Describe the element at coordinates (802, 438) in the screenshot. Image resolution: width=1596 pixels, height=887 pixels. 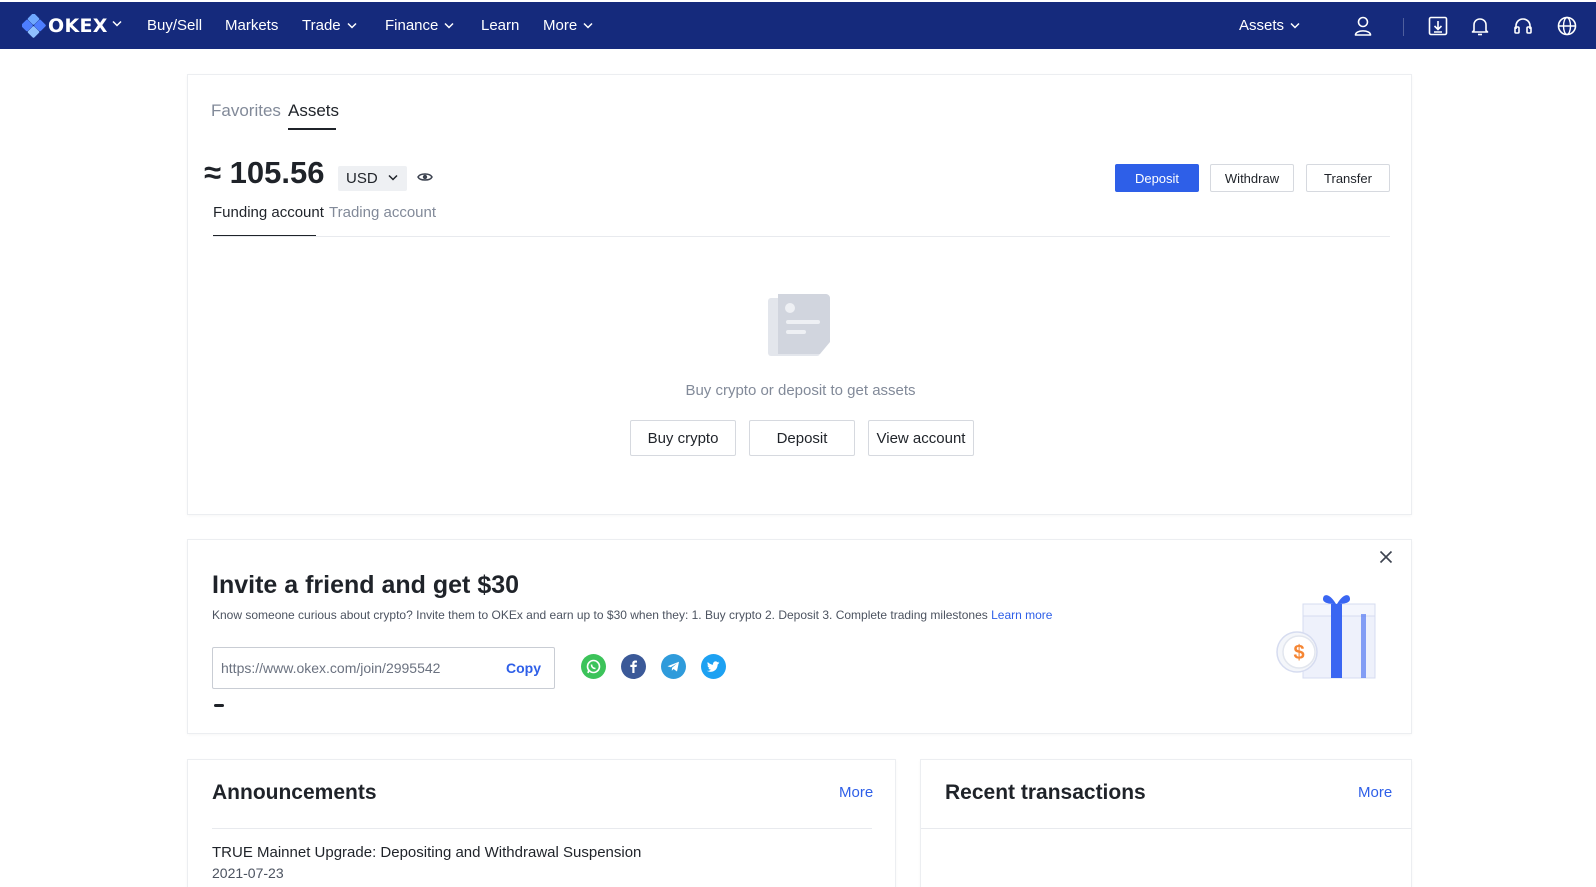
I see `empty-deposit-button: Deposit` at that location.